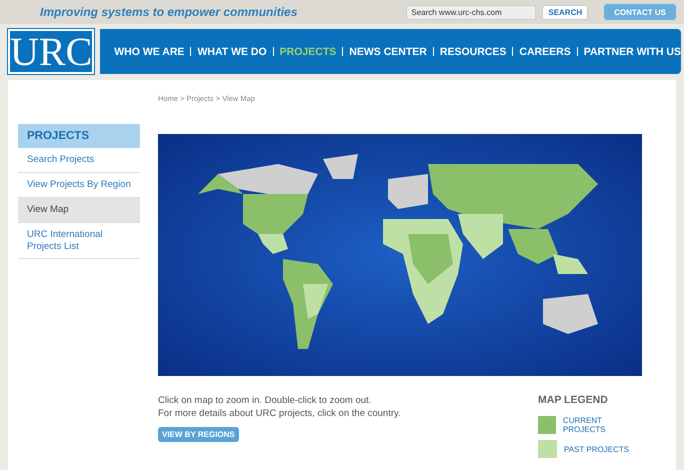  I want to click on sidebar-link: URC International Projects List, so click(79, 241).